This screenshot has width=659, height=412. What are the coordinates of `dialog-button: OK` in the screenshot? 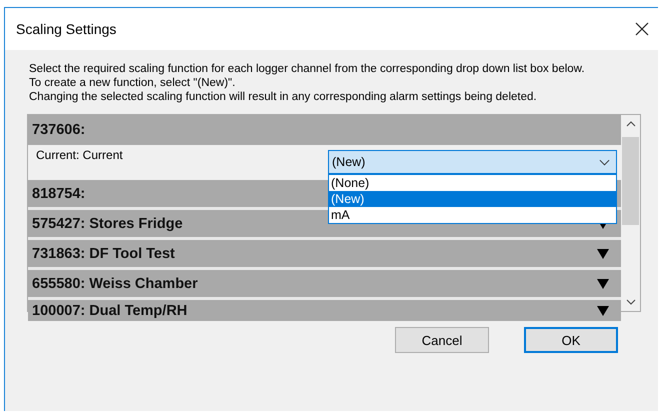 It's located at (571, 340).